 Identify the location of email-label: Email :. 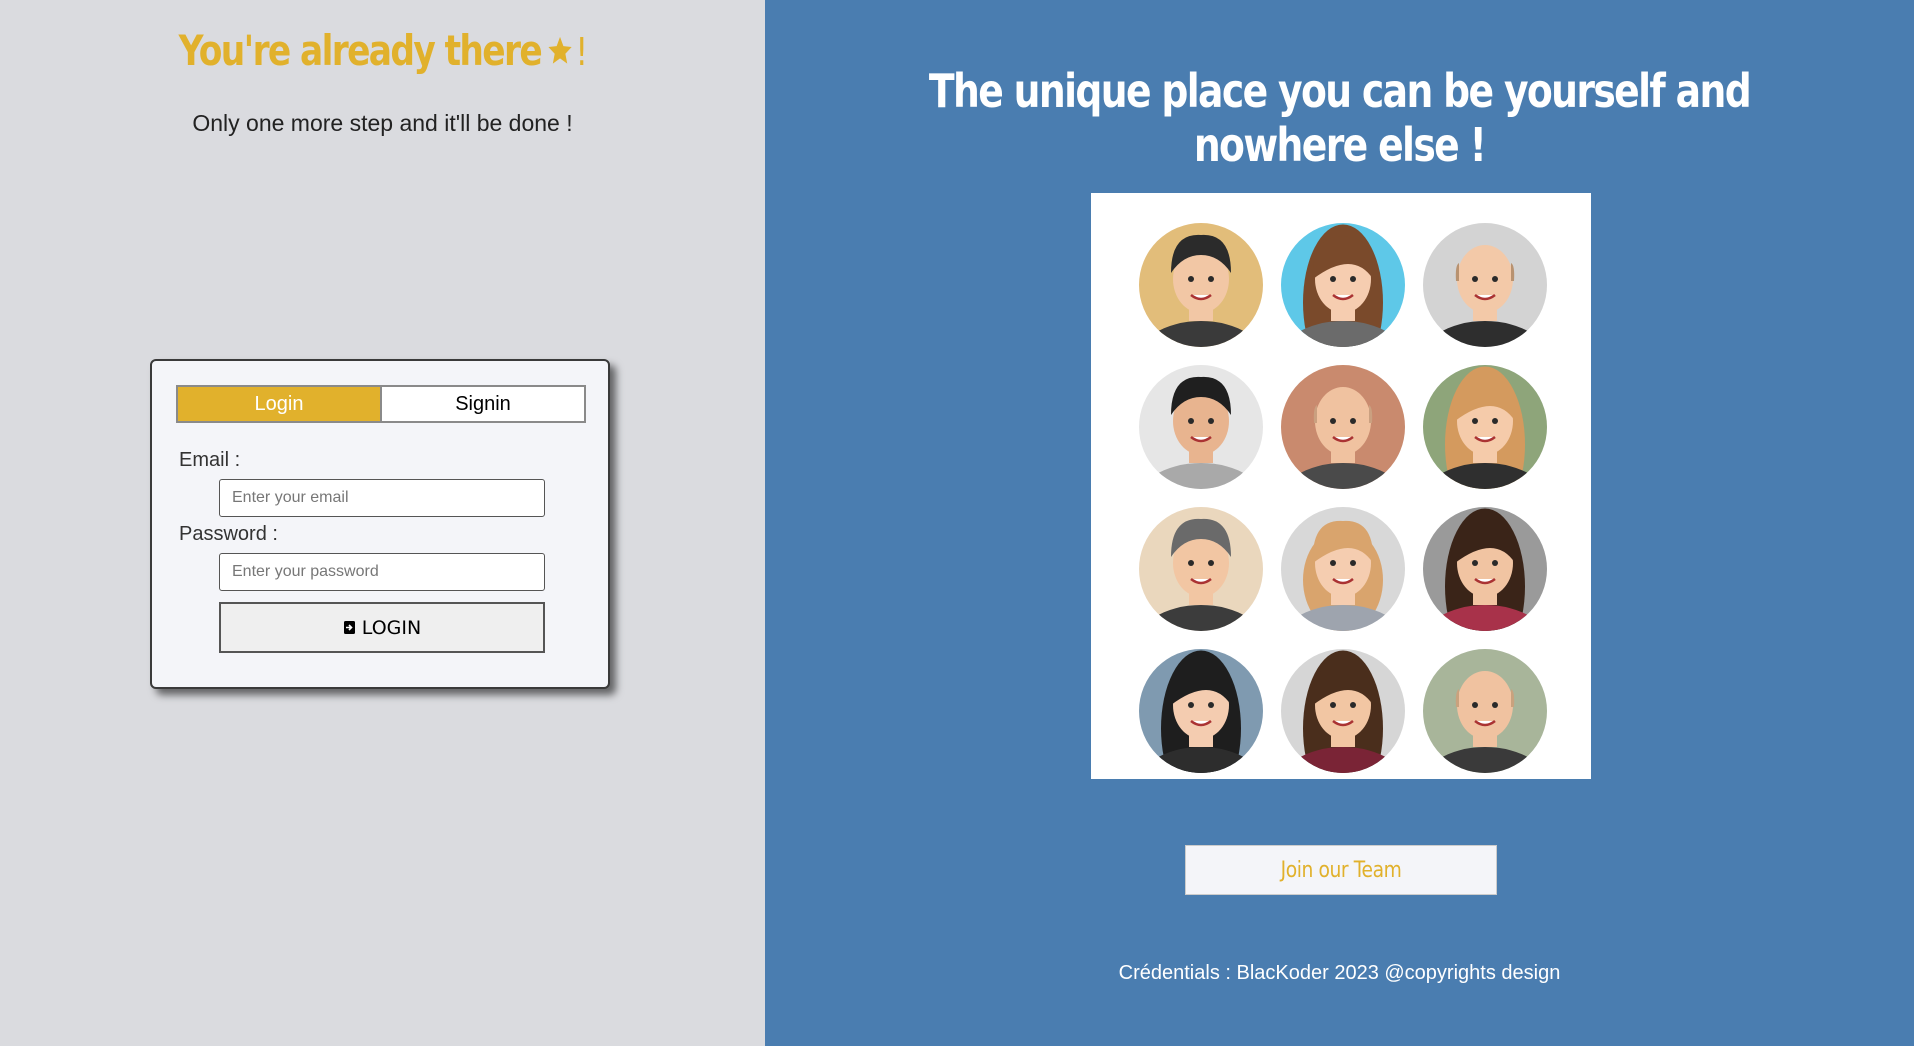
(210, 460).